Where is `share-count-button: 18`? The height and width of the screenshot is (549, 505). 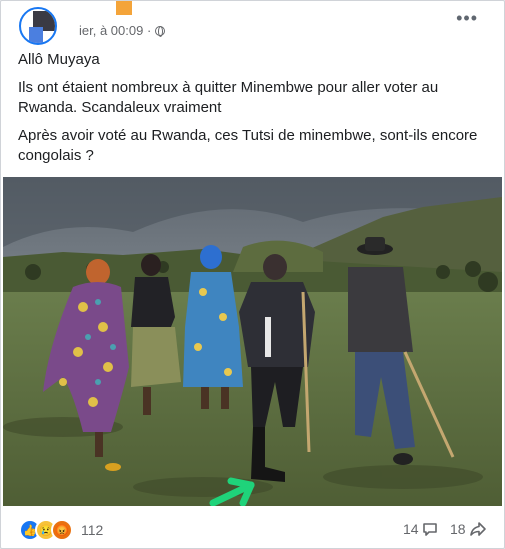
share-count-button: 18 is located at coordinates (468, 529).